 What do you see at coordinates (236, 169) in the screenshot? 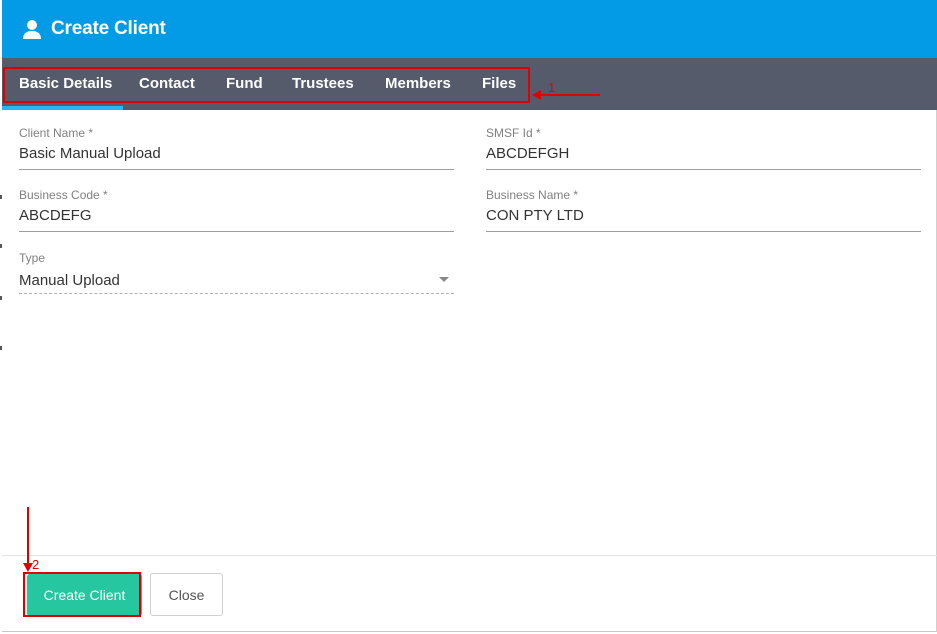
I see `client-name-underline` at bounding box center [236, 169].